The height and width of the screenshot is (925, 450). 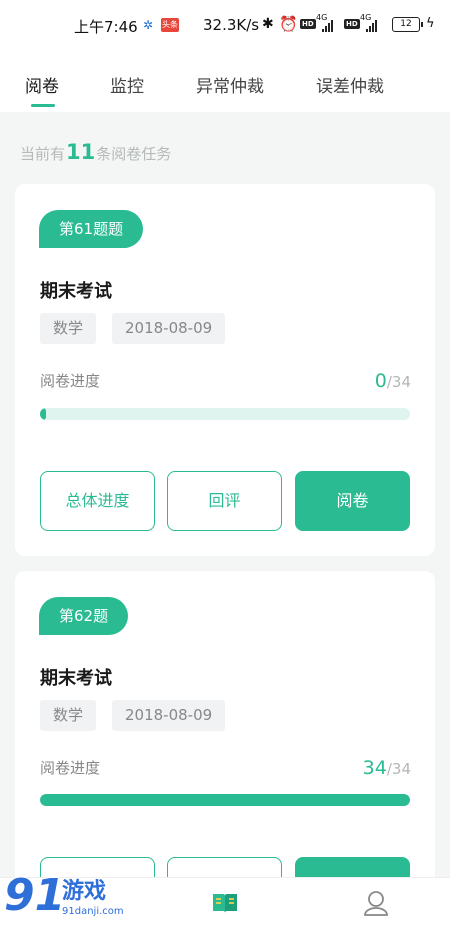 What do you see at coordinates (430, 23) in the screenshot?
I see `charging-icon: ϟ` at bounding box center [430, 23].